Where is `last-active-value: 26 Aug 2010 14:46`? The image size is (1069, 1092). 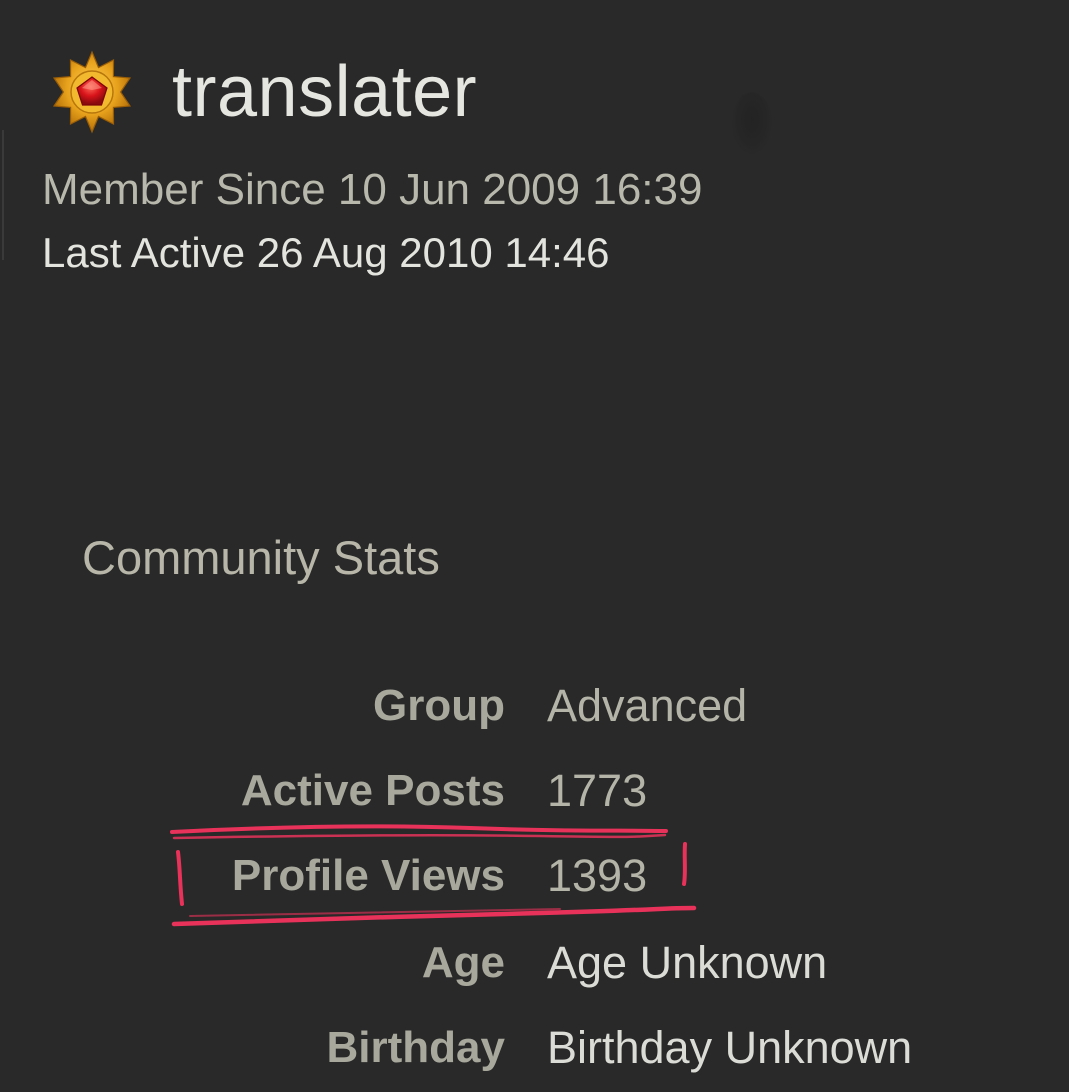
last-active-value: 26 Aug 2010 14:46 is located at coordinates (433, 252).